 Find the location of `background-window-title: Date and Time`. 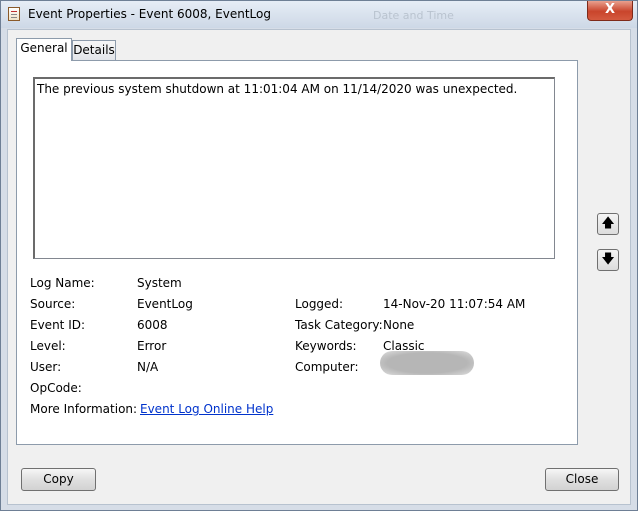

background-window-title: Date and Time is located at coordinates (413, 15).